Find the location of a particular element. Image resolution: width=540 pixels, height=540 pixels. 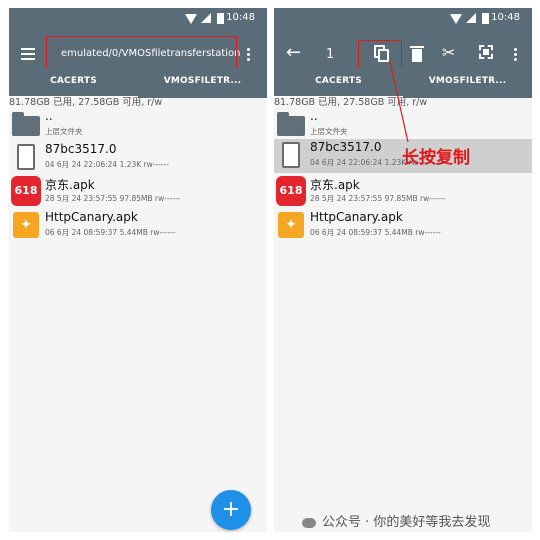

watermark-text: 公众号 · 你的美好等我去发现 is located at coordinates (406, 522).